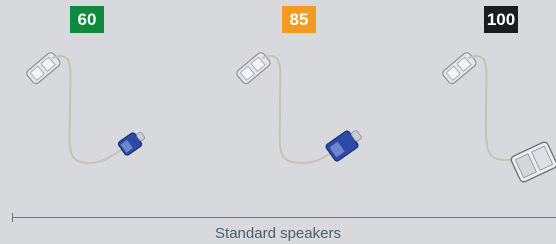 Image resolution: width=556 pixels, height=244 pixels. Describe the element at coordinates (278, 233) in the screenshot. I see `caption: Standard speakers` at that location.